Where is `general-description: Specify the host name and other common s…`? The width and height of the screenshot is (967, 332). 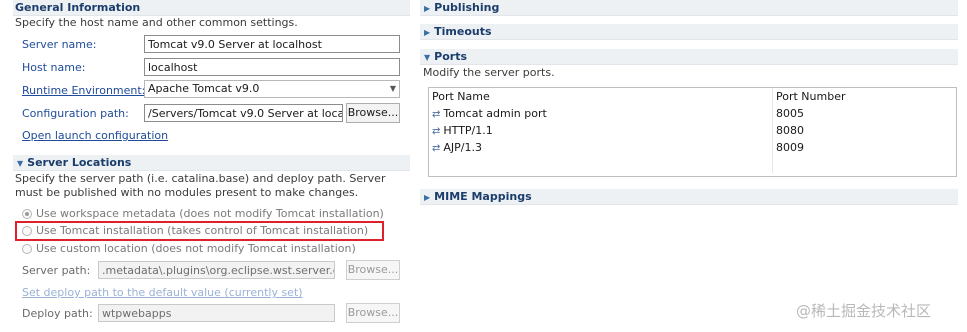
general-description: Specify the host name and other common s… is located at coordinates (156, 22).